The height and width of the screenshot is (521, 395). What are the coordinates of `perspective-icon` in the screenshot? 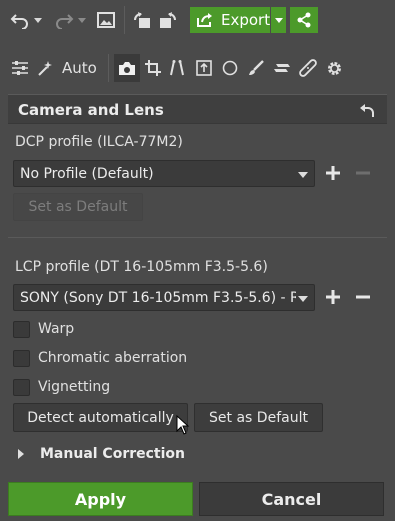 It's located at (177, 68).